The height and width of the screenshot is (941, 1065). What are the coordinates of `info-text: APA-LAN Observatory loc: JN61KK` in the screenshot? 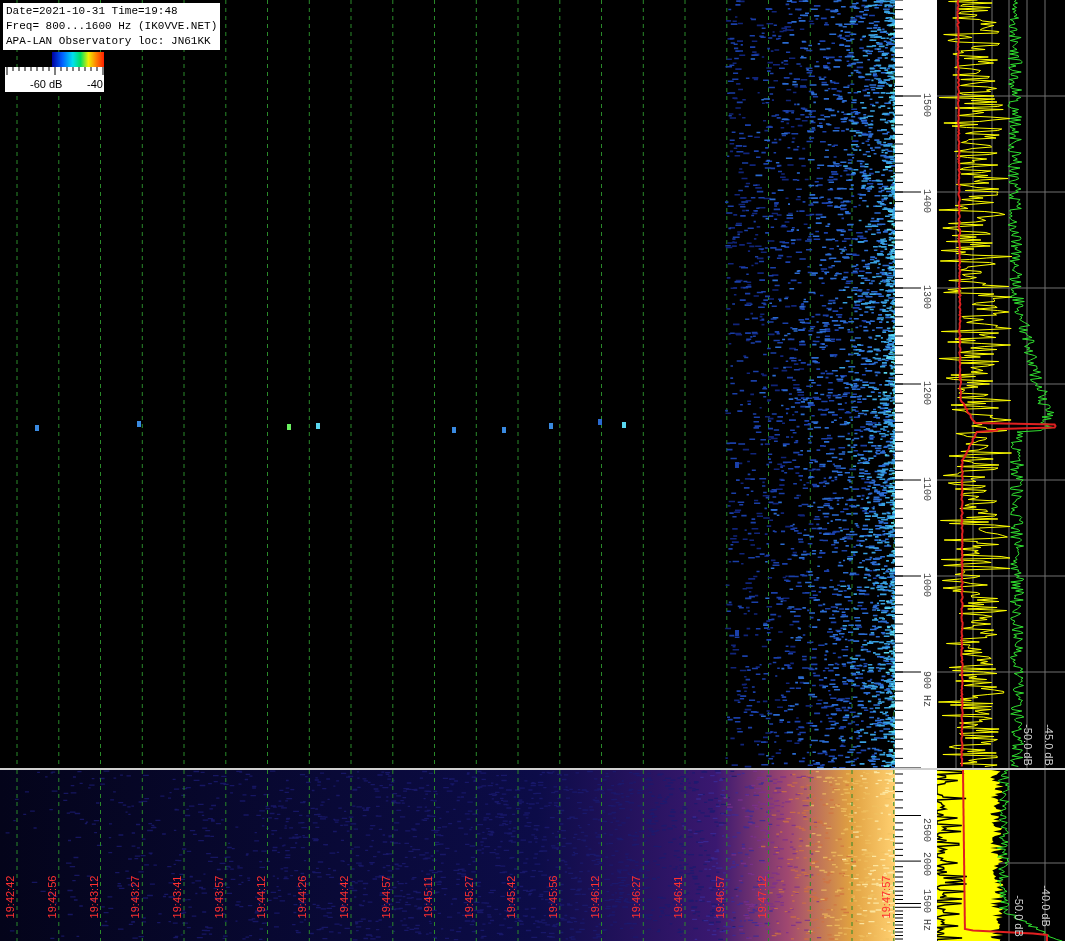 It's located at (109, 41).